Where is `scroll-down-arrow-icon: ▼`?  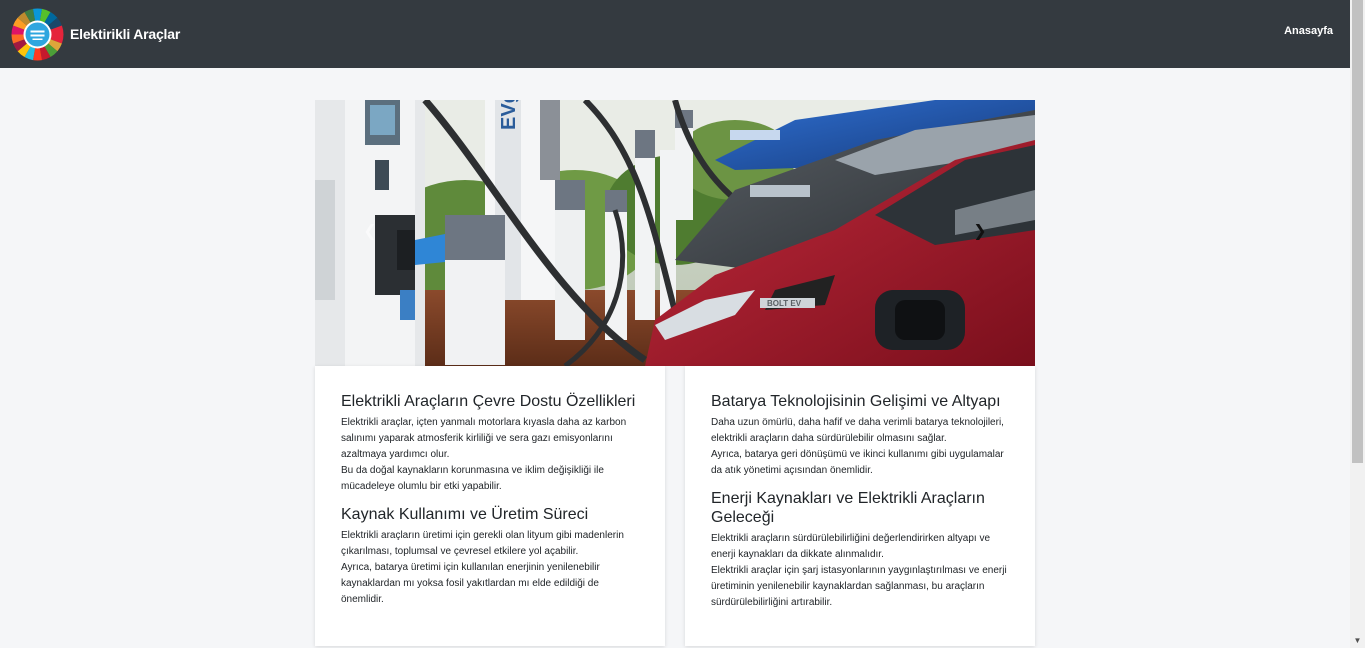
scroll-down-arrow-icon: ▼ is located at coordinates (1357, 641).